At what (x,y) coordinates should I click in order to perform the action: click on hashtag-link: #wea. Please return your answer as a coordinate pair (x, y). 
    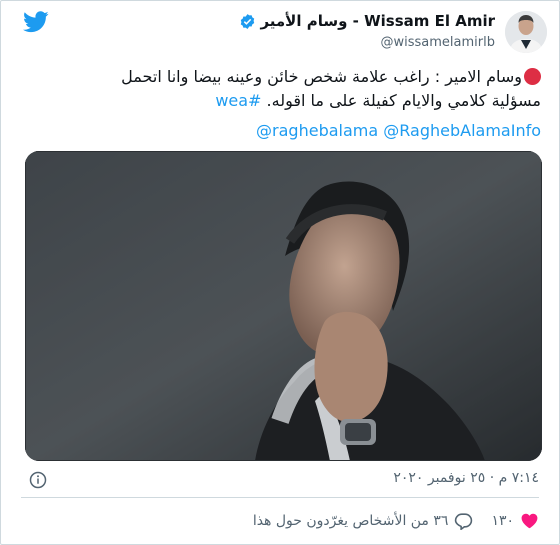
    Looking at the image, I should click on (238, 100).